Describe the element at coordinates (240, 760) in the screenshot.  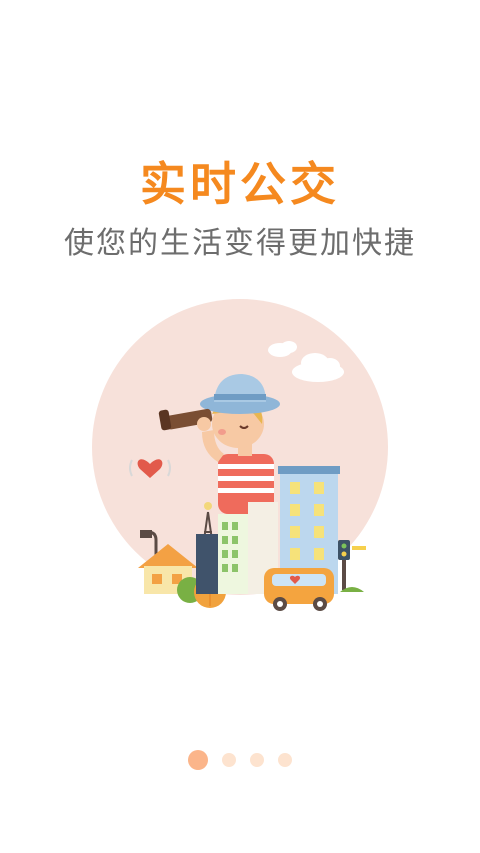
I see `page-indicator` at that location.